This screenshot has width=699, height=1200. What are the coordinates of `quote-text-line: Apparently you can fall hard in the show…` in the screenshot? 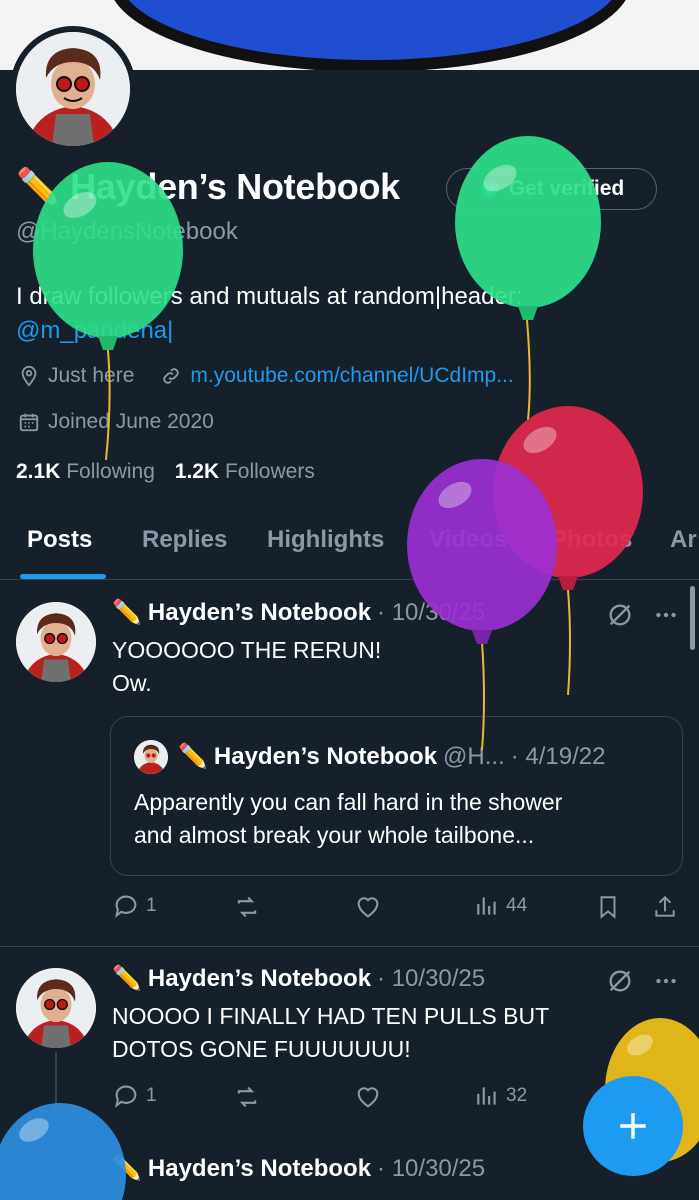 It's located at (348, 802).